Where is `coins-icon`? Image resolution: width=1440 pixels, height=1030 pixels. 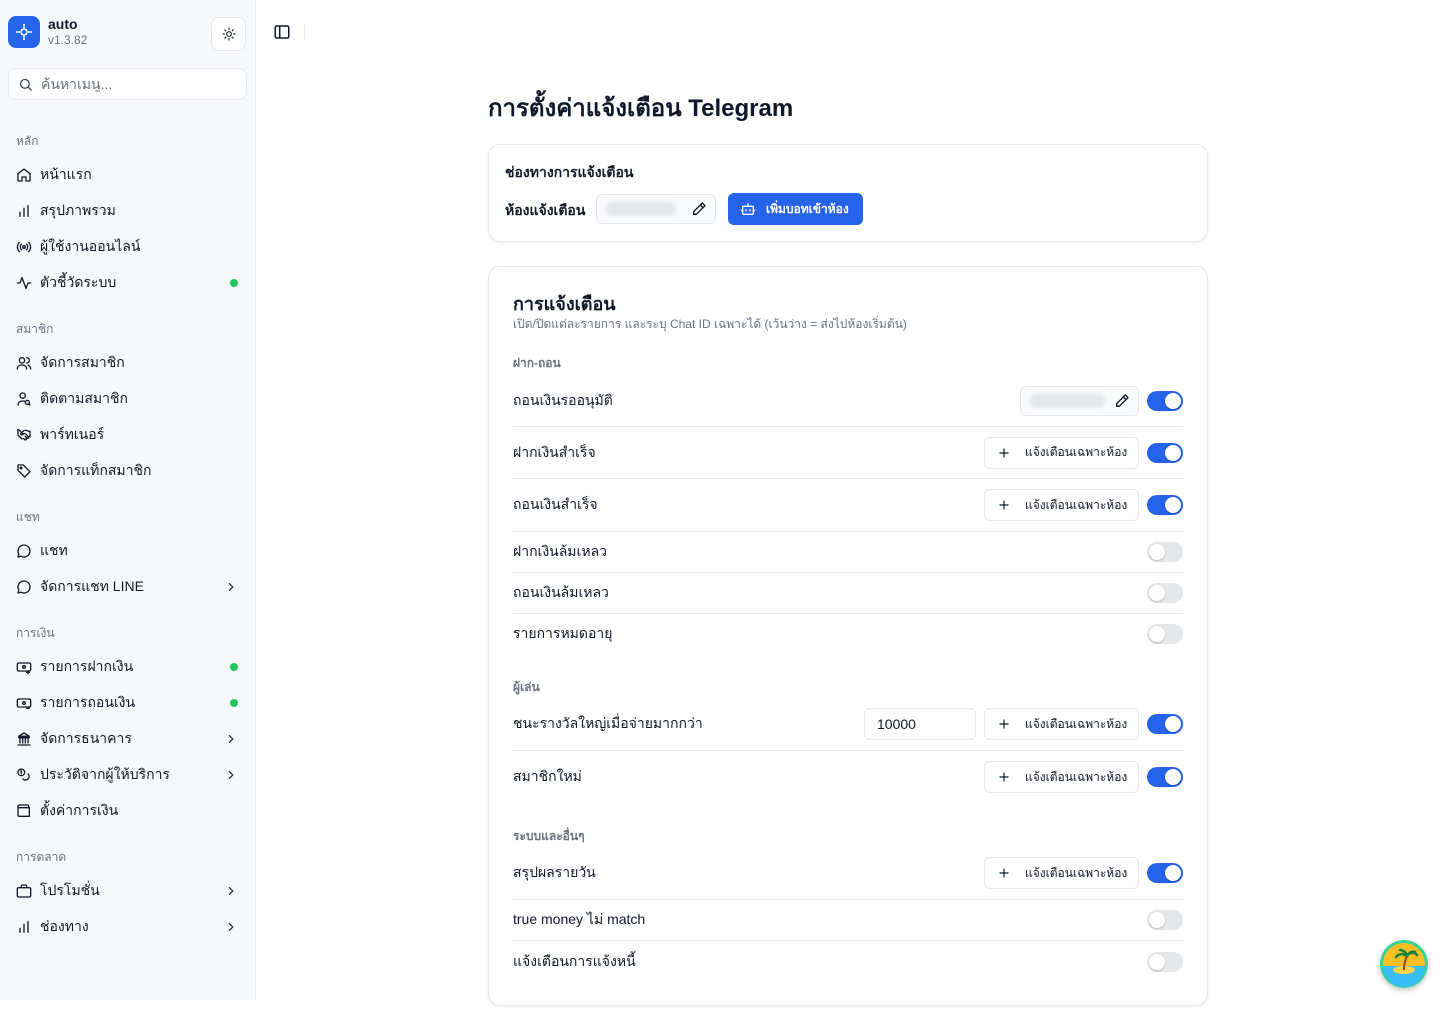
coins-icon is located at coordinates (24, 775).